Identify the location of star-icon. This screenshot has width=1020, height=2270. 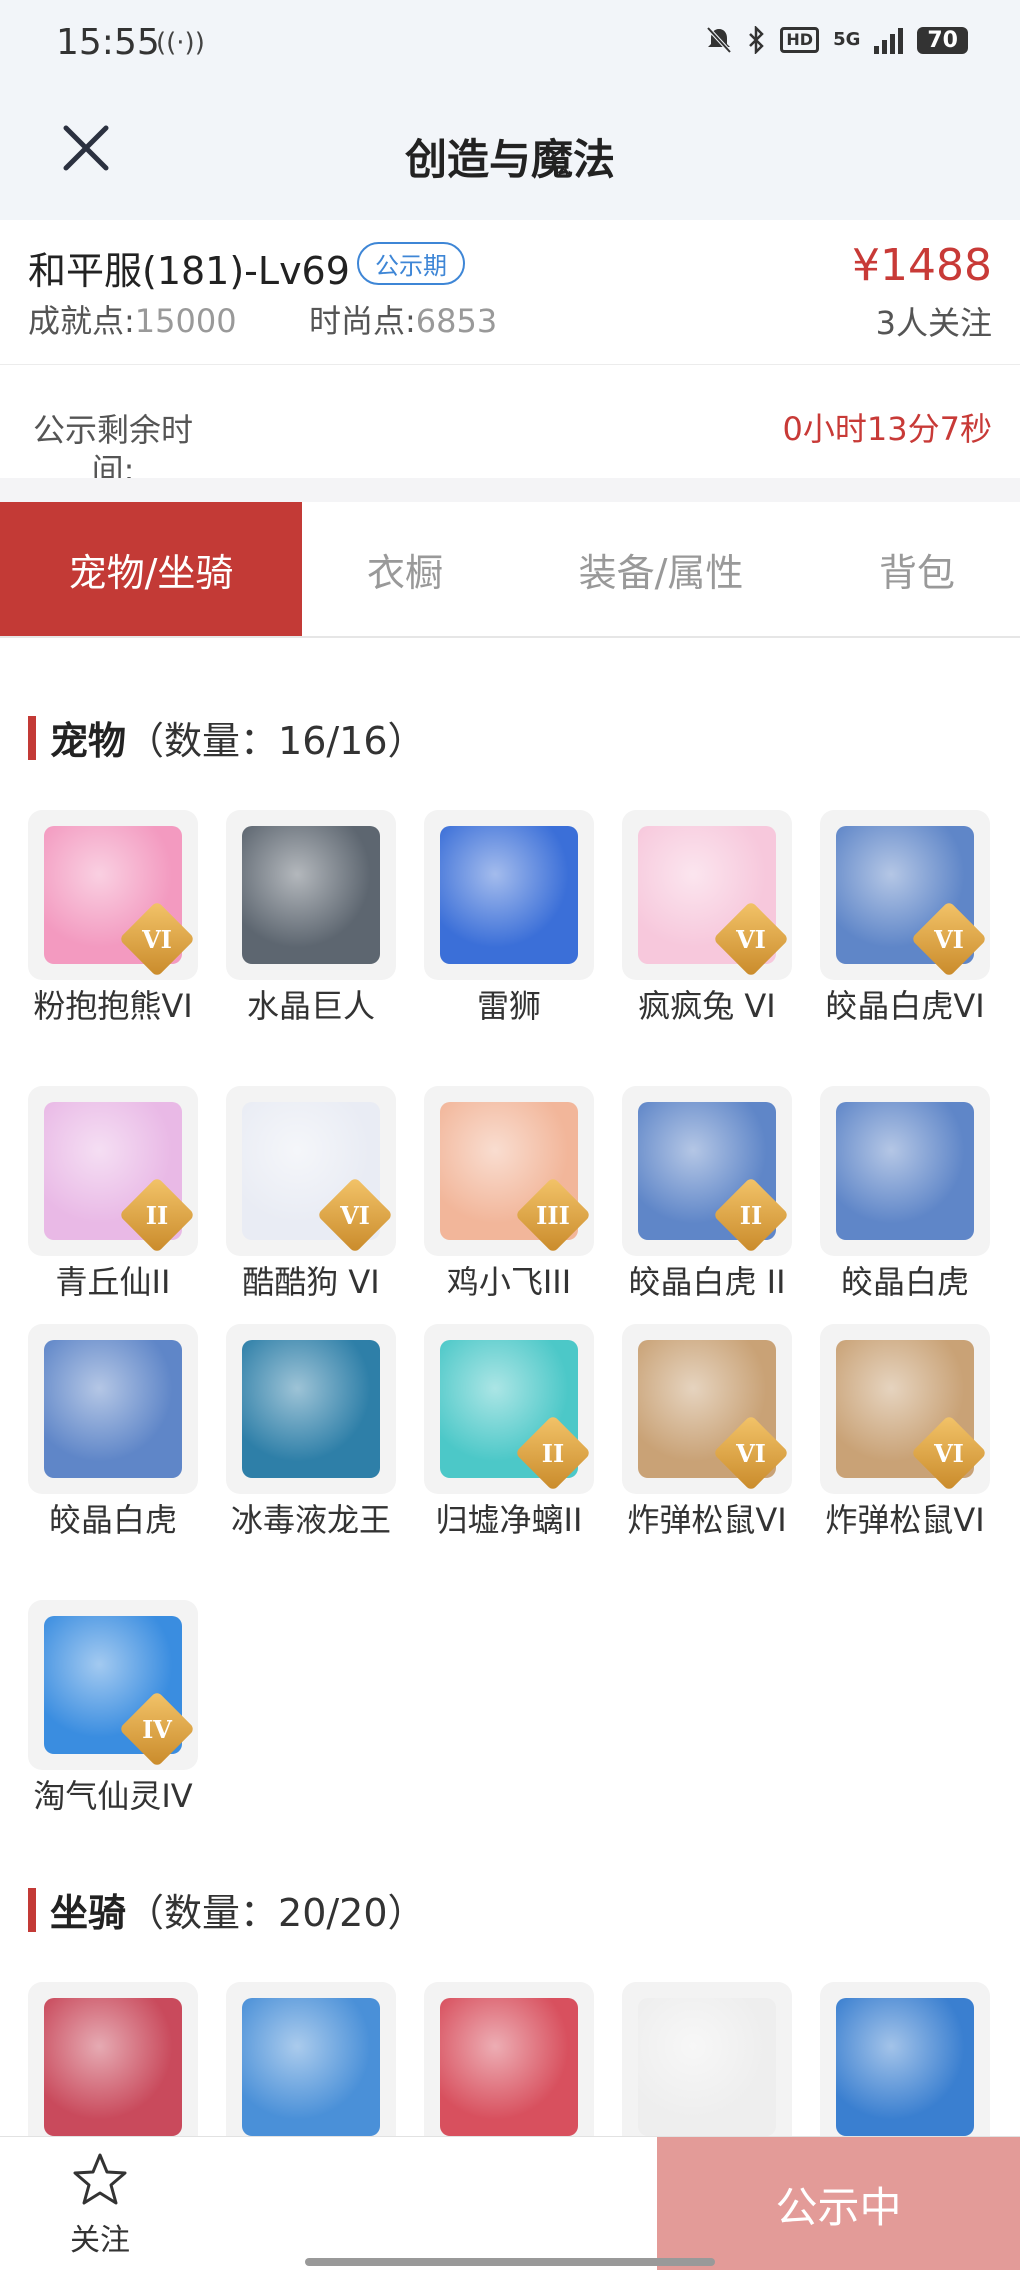
(100, 2179).